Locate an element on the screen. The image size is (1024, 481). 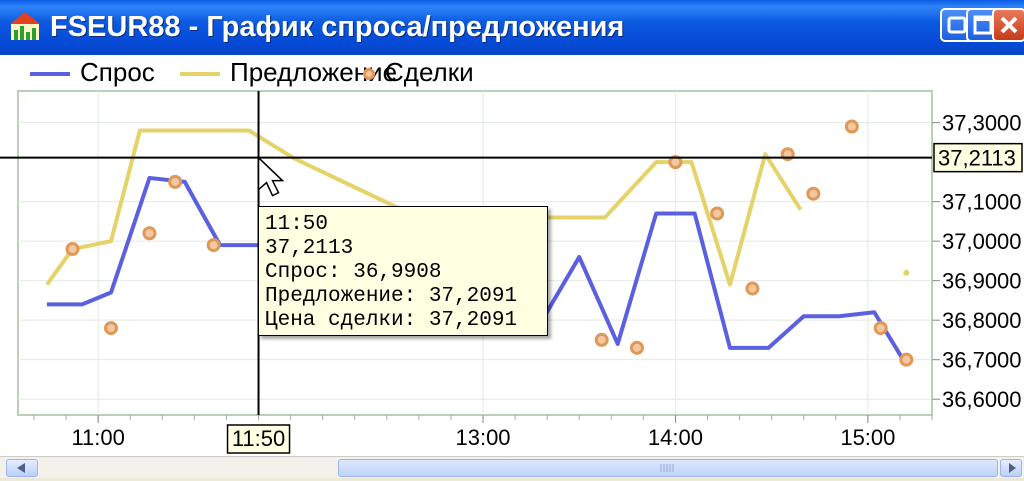
y-tick-label: 37,3000 is located at coordinates (982, 123).